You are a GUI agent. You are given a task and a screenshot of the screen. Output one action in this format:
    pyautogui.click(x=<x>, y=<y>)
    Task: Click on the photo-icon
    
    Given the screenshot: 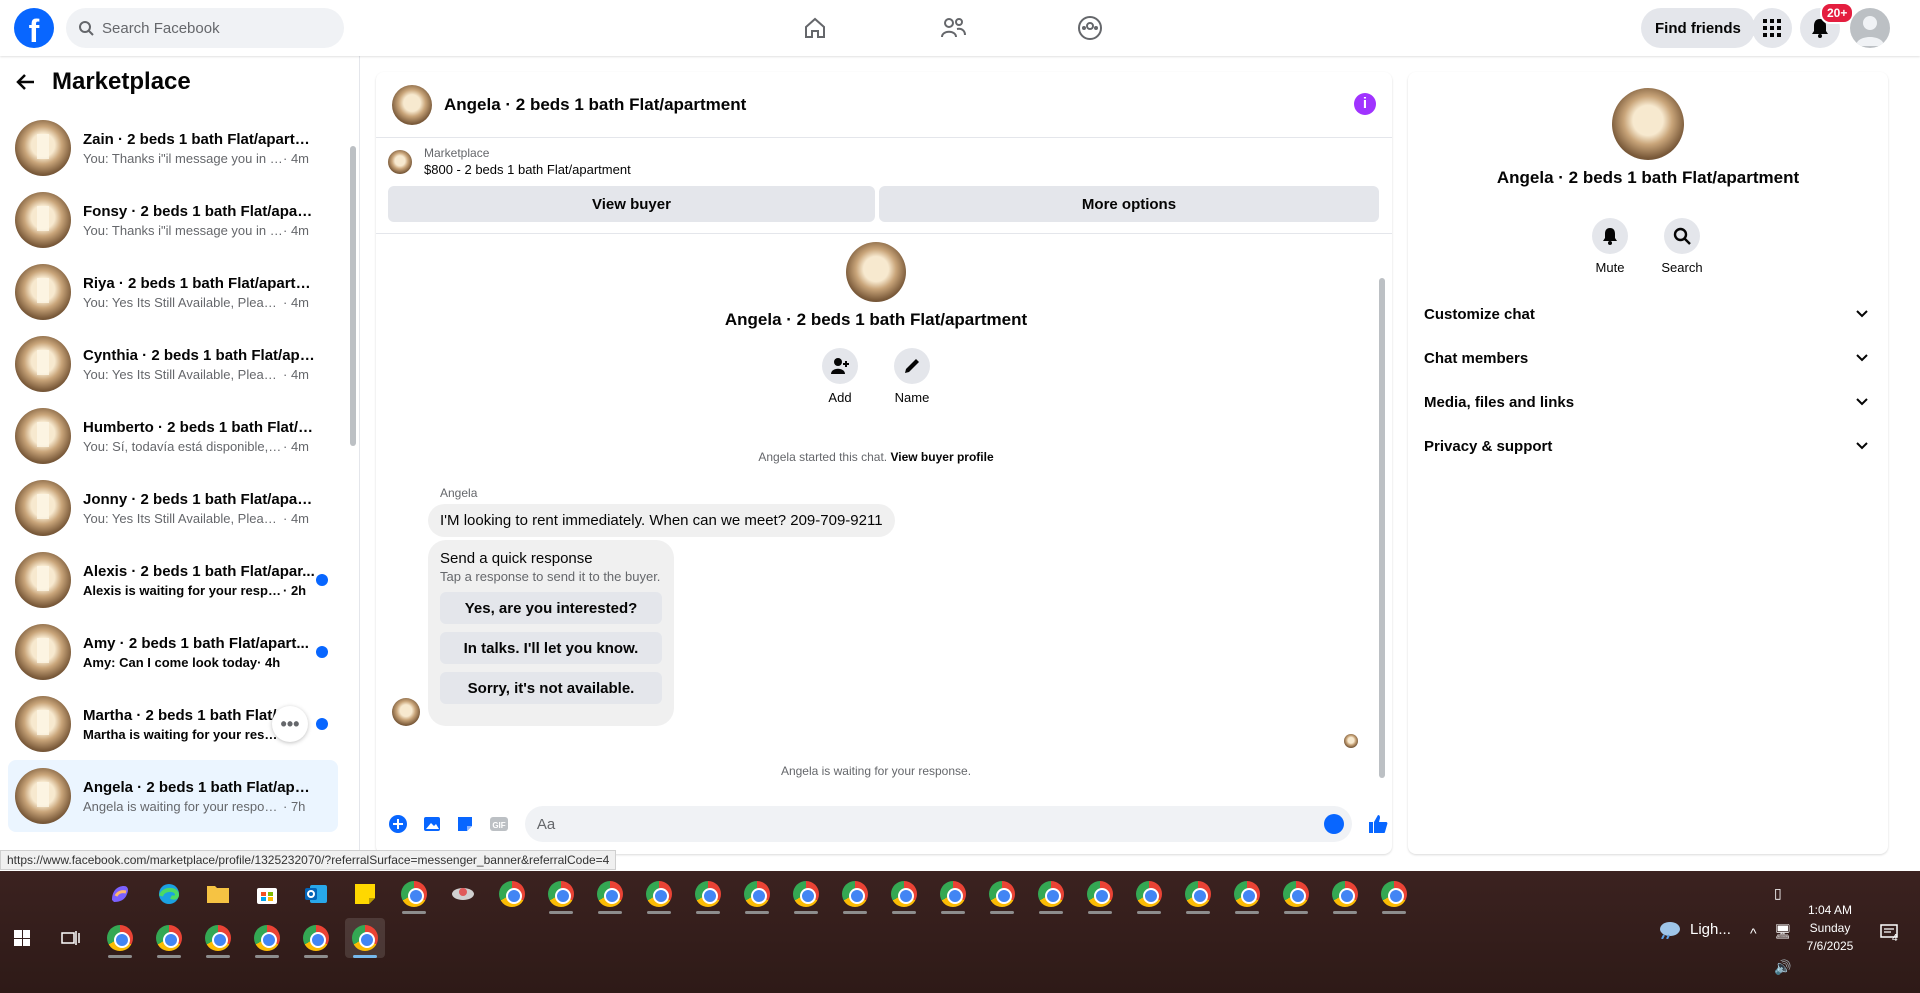 What is the action you would take?
    pyautogui.click(x=432, y=824)
    